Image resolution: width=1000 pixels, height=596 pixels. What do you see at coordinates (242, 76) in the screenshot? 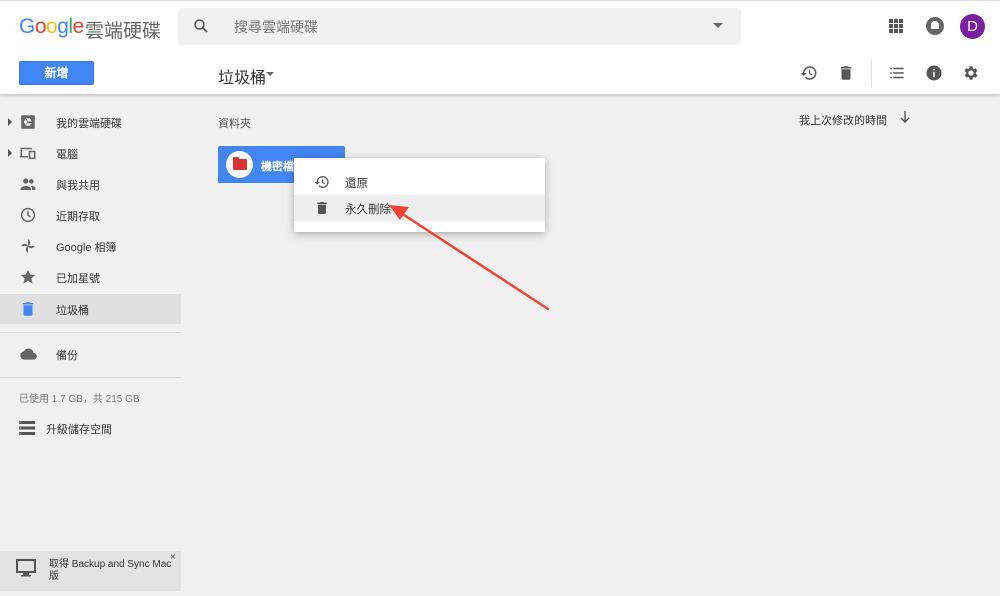
I see `location-title: 垃圾桶` at bounding box center [242, 76].